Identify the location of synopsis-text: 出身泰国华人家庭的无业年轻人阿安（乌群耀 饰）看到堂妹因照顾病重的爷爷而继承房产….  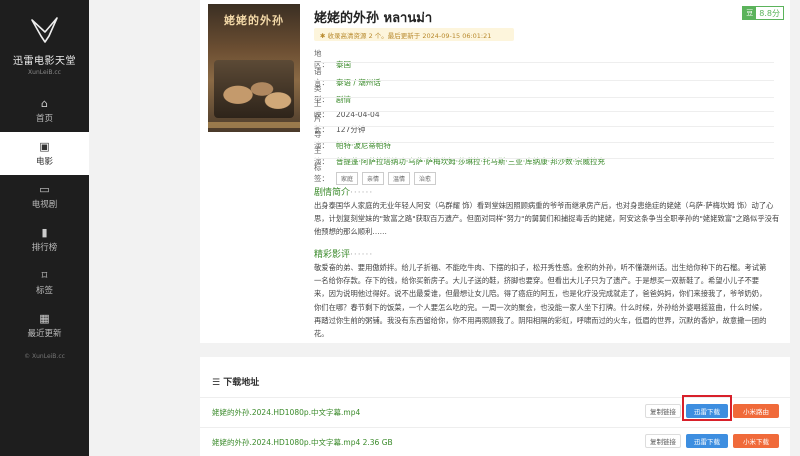
(547, 219).